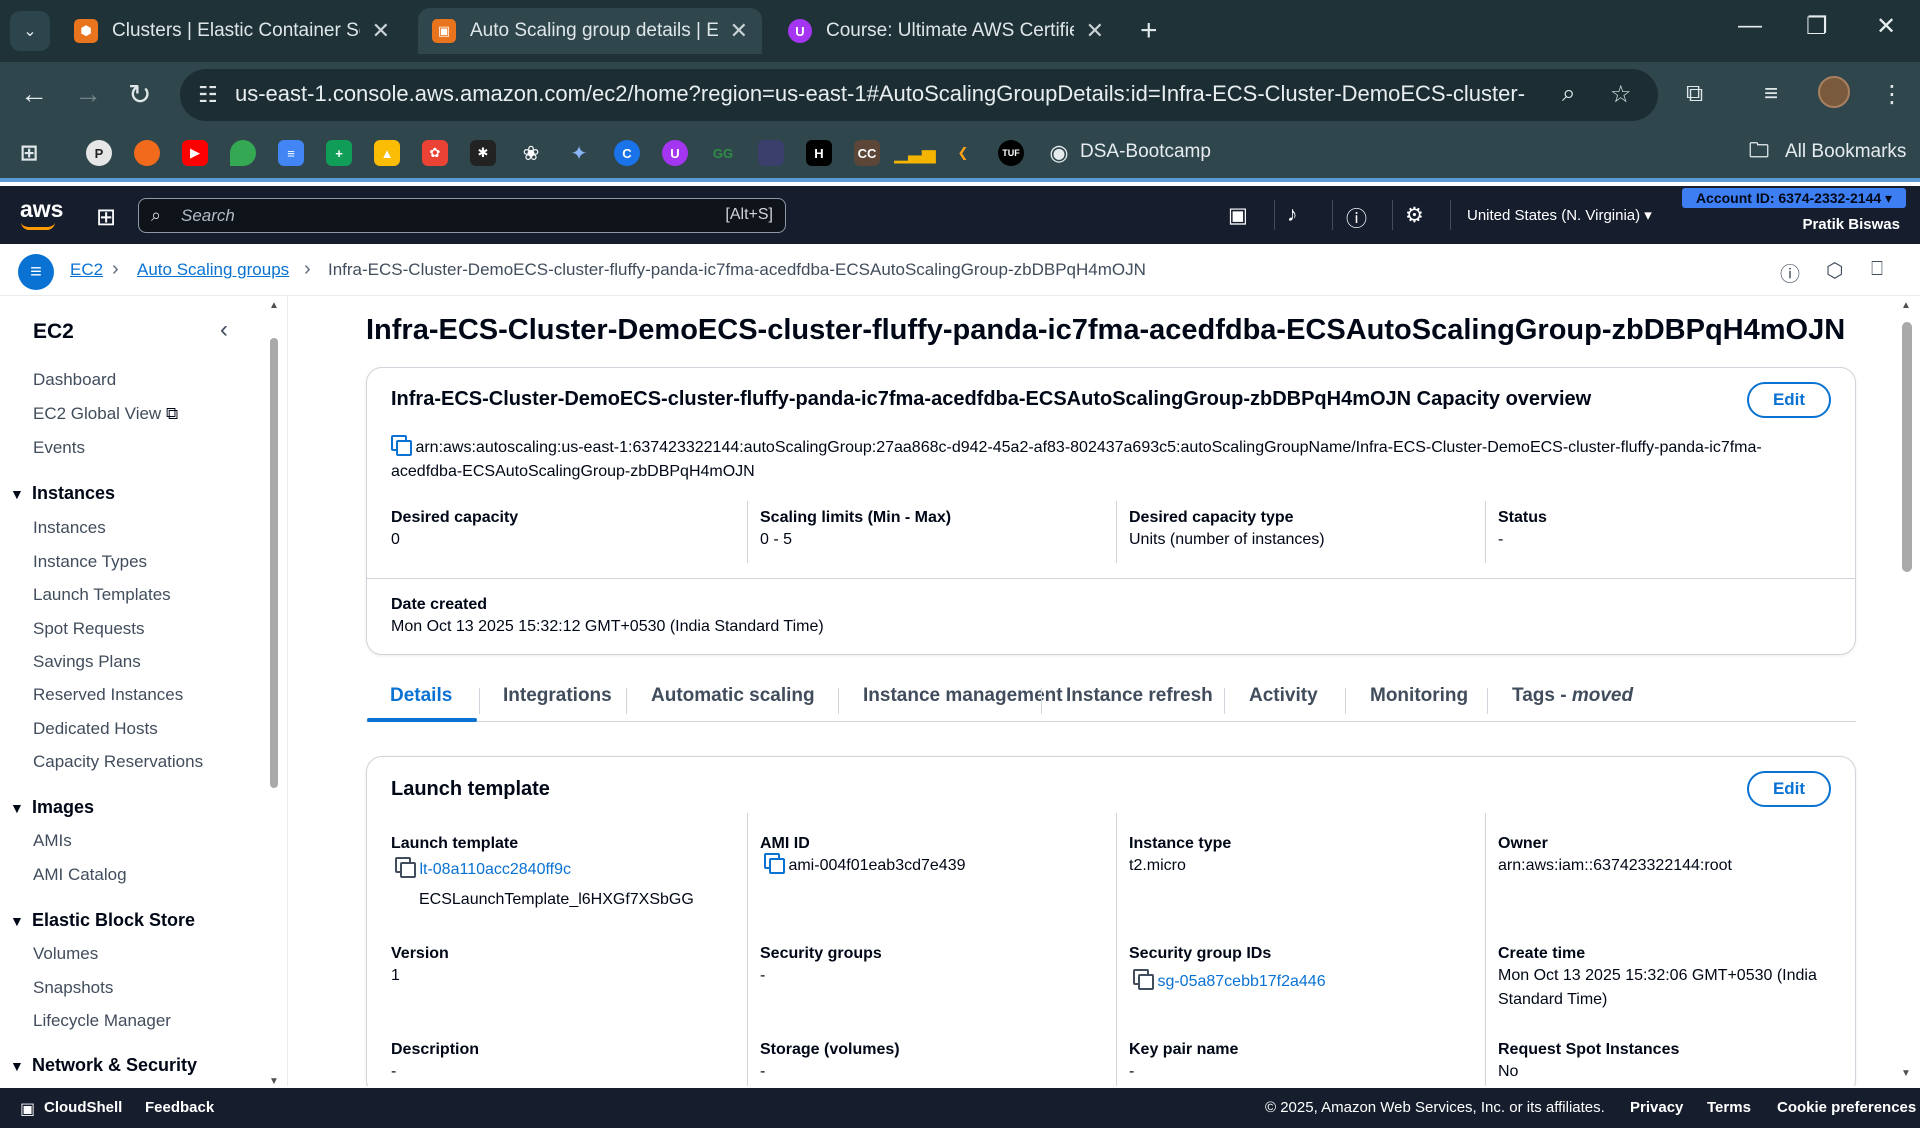 The width and height of the screenshot is (1920, 1128). I want to click on user-menu: Pratik Biswas, so click(1851, 224).